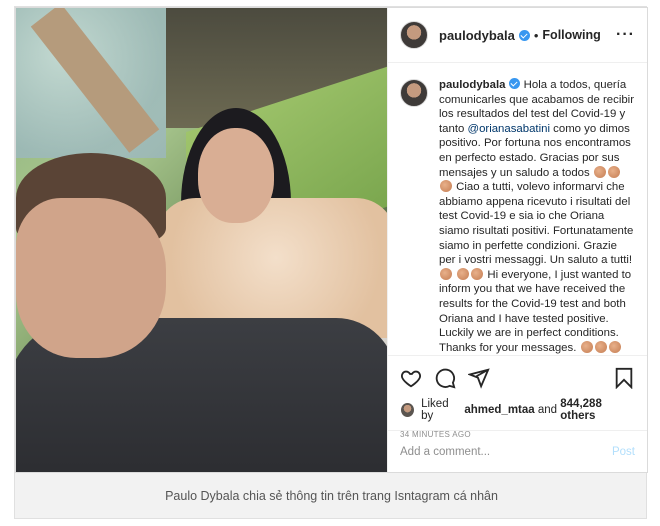 Image resolution: width=660 pixels, height=526 pixels. What do you see at coordinates (624, 378) in the screenshot?
I see `bookmark-icon` at bounding box center [624, 378].